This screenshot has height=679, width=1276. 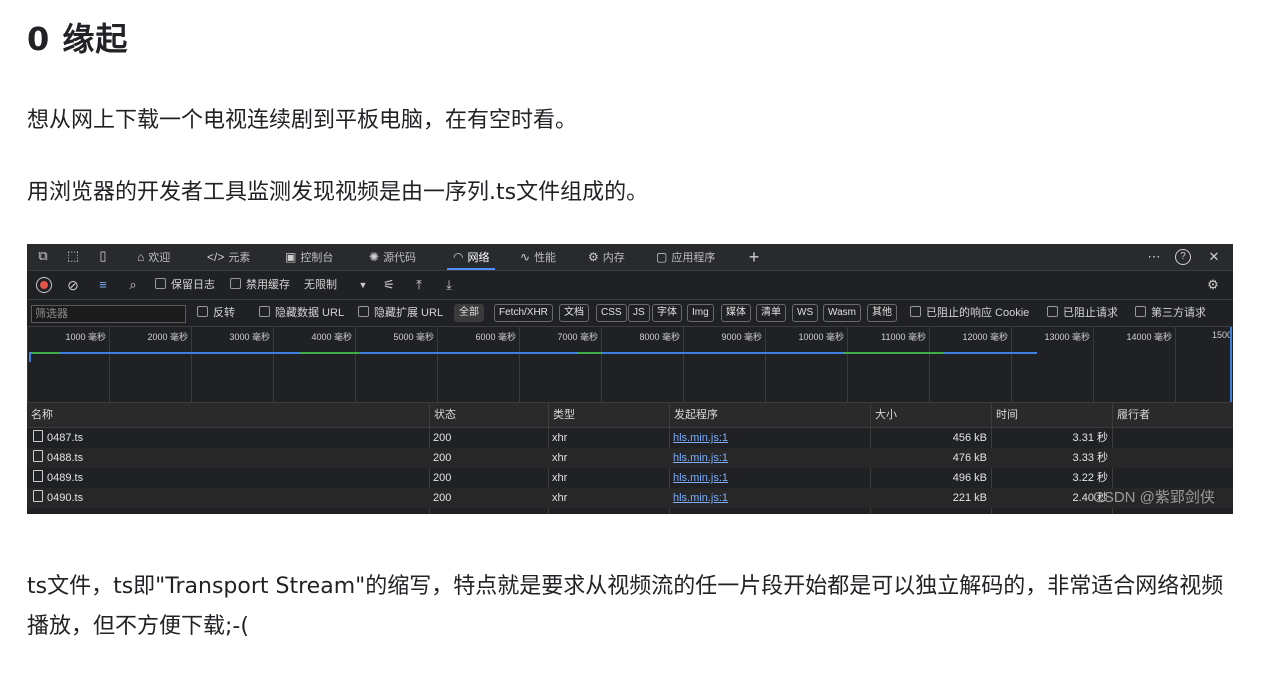 I want to click on tab-memory: ⚙ 内存, so click(x=606, y=257).